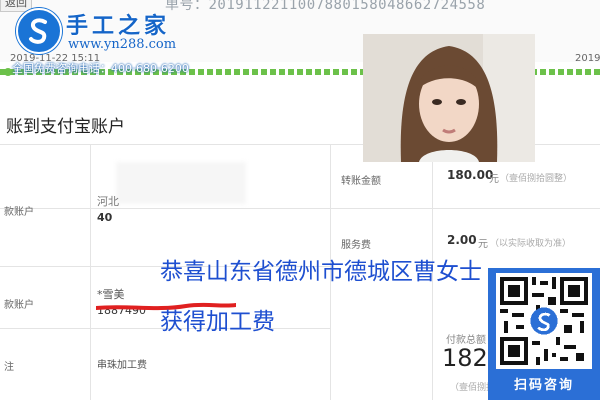  What do you see at coordinates (122, 44) in the screenshot?
I see `logo-url: www.yn288.com` at bounding box center [122, 44].